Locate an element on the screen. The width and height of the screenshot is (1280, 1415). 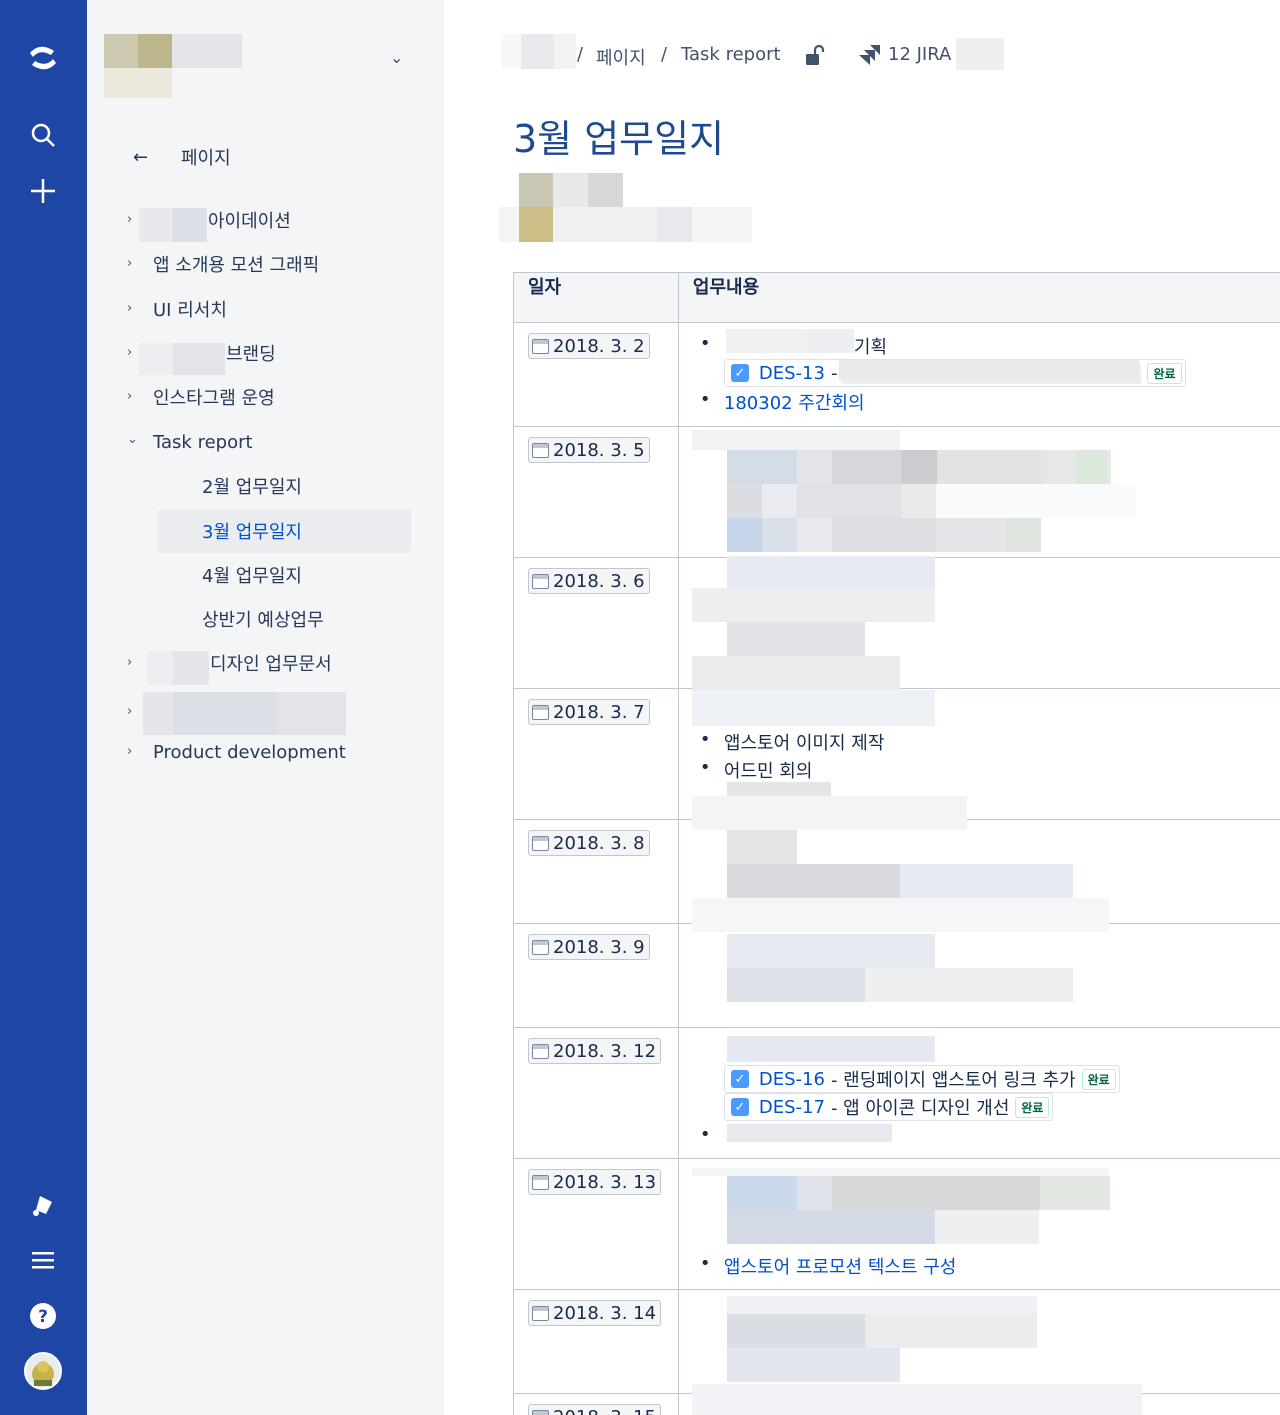
sidebar-back-label: 페이지 is located at coordinates (206, 158).